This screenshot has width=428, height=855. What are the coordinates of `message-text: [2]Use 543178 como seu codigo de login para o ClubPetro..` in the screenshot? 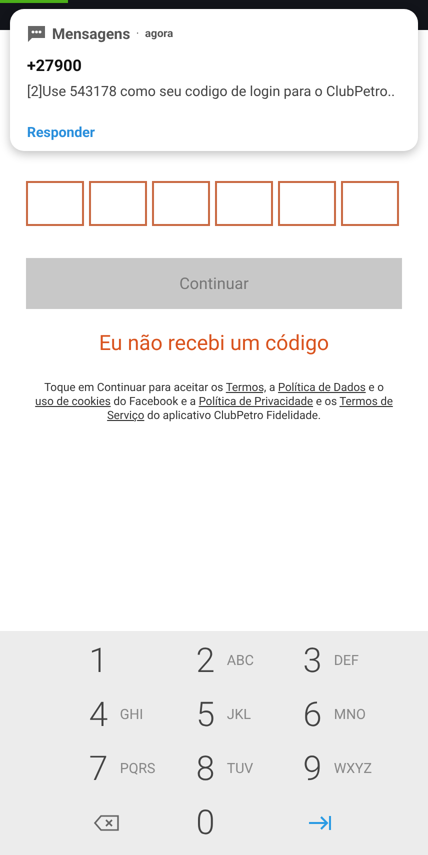 It's located at (211, 92).